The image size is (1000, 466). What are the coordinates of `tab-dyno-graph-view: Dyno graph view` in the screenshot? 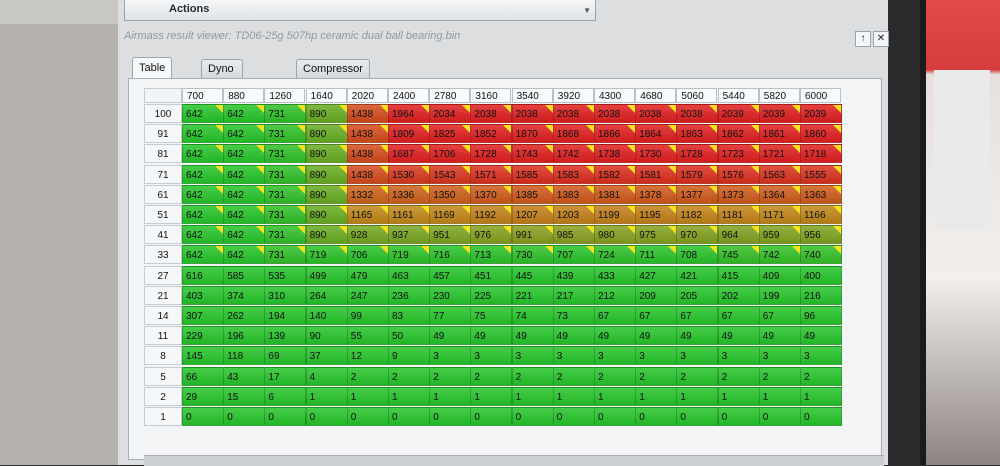 It's located at (222, 86).